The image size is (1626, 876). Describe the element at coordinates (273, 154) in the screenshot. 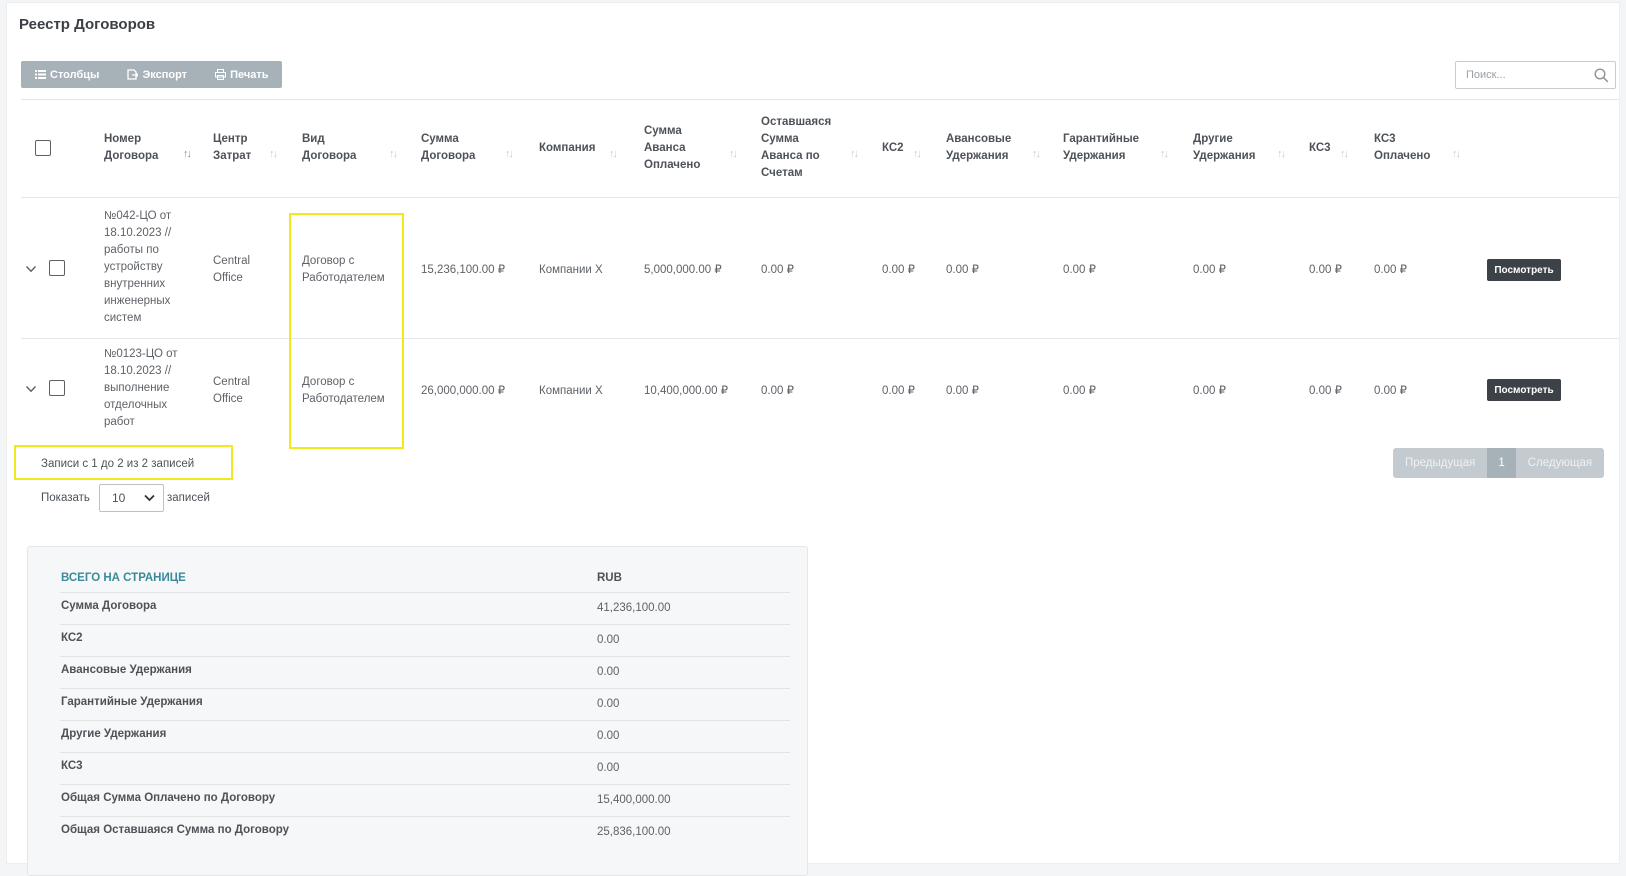

I see `sort-cost-center-icon: ↑↓` at that location.